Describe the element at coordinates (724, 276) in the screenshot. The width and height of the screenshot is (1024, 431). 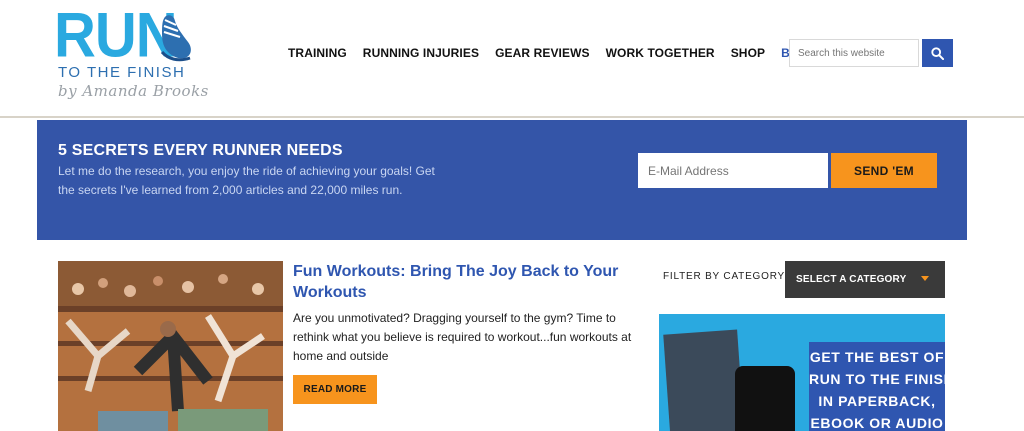
I see `filter-label: FILTER BY CATEGORY` at that location.